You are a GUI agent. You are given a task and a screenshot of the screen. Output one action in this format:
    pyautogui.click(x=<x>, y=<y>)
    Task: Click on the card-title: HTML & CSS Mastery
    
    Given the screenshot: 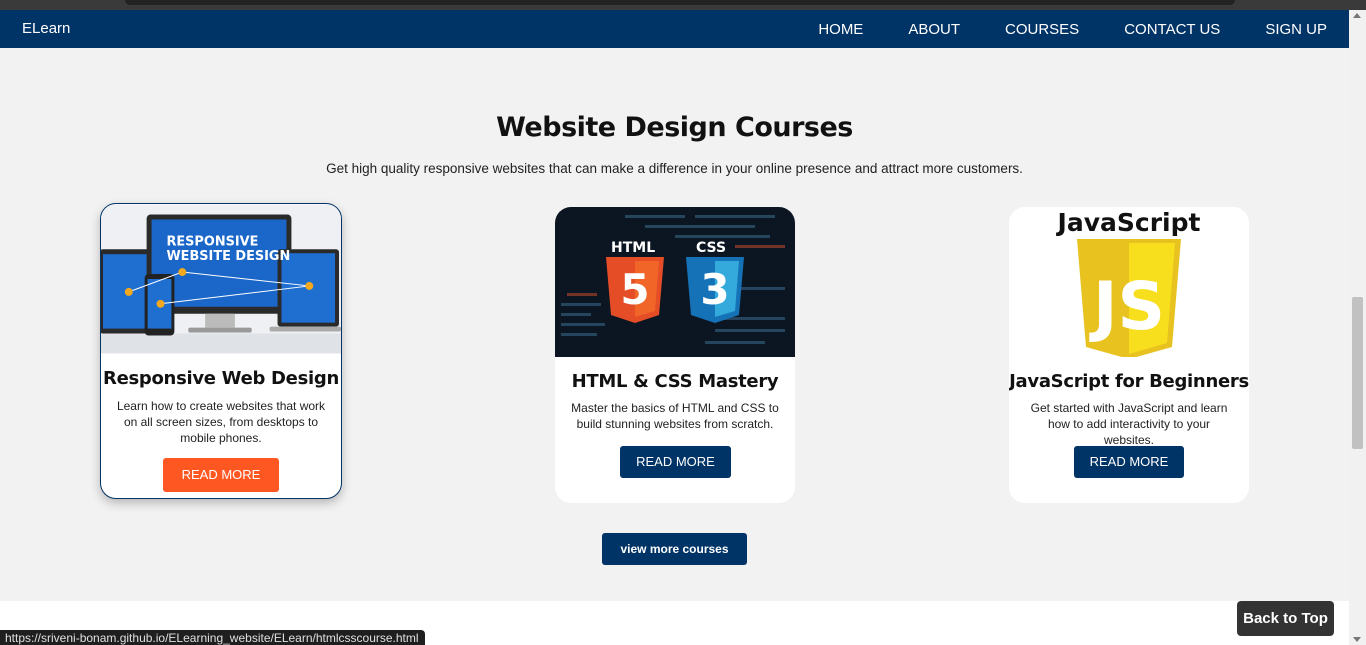 What is the action you would take?
    pyautogui.click(x=675, y=381)
    